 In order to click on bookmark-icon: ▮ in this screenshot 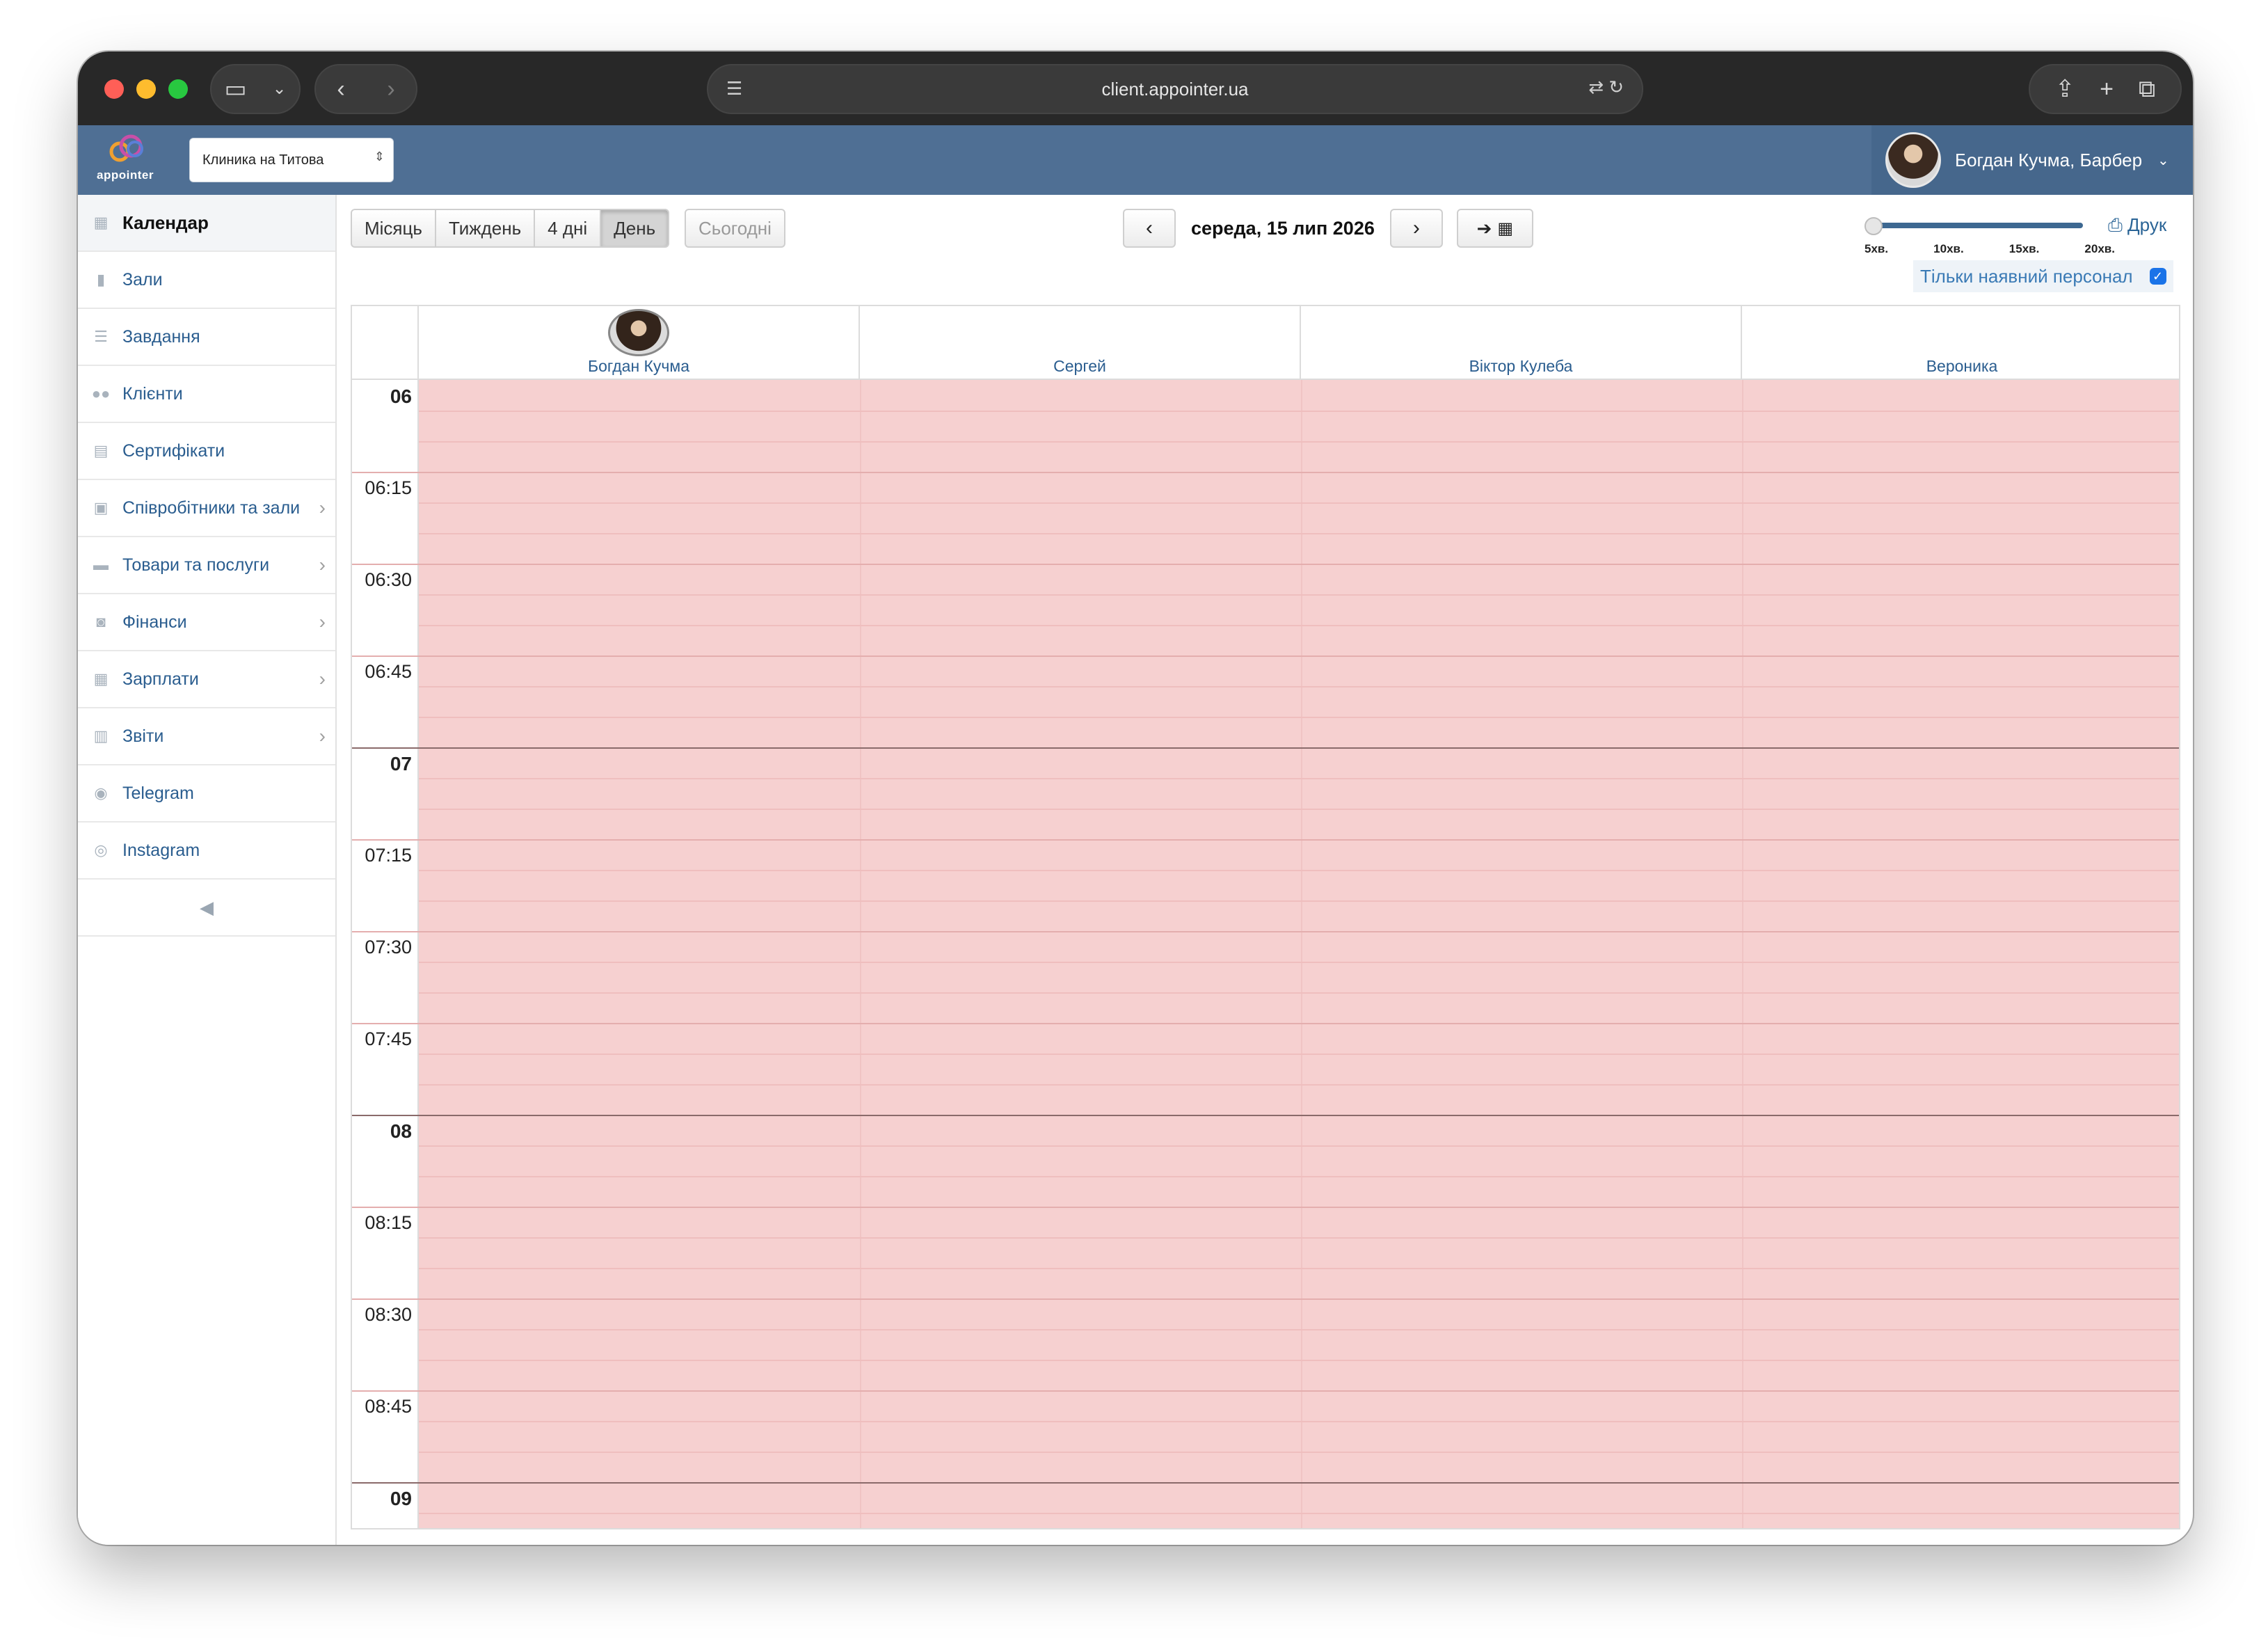, I will do `click(101, 280)`.